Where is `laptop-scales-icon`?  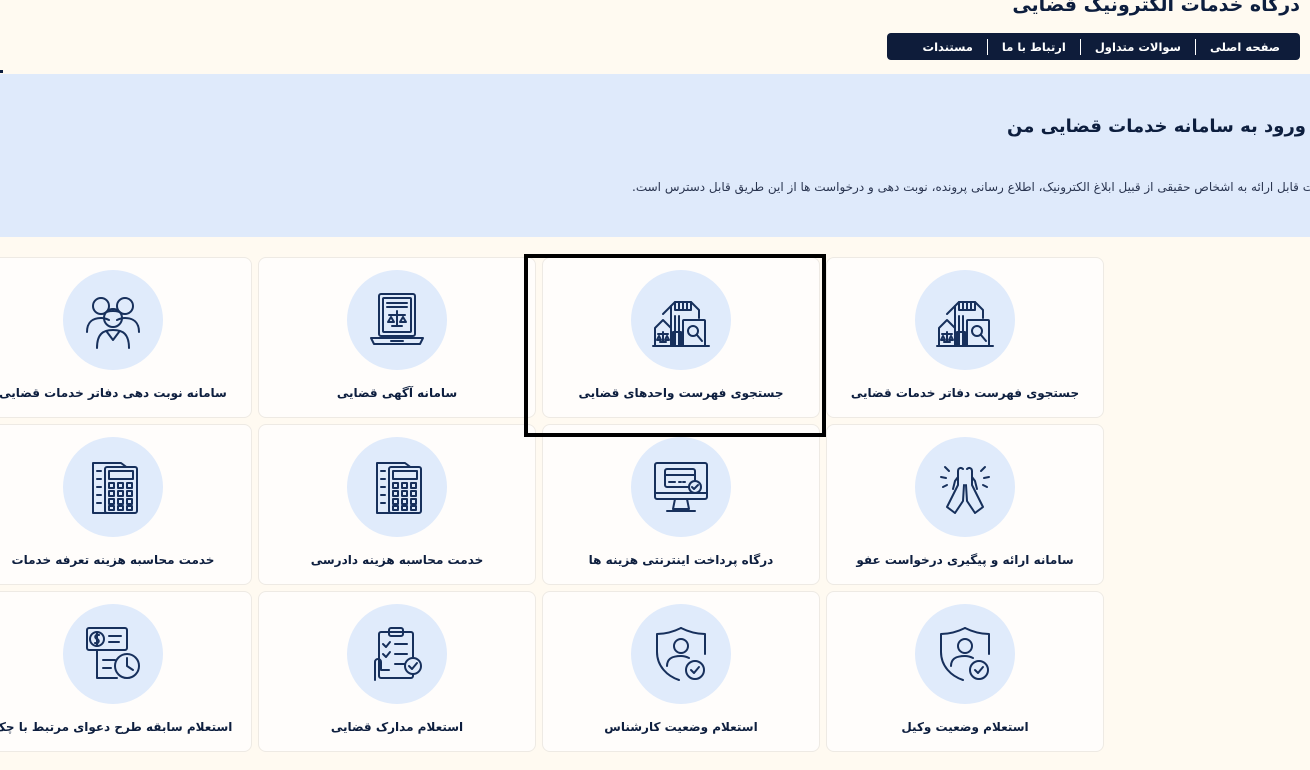
laptop-scales-icon is located at coordinates (397, 320).